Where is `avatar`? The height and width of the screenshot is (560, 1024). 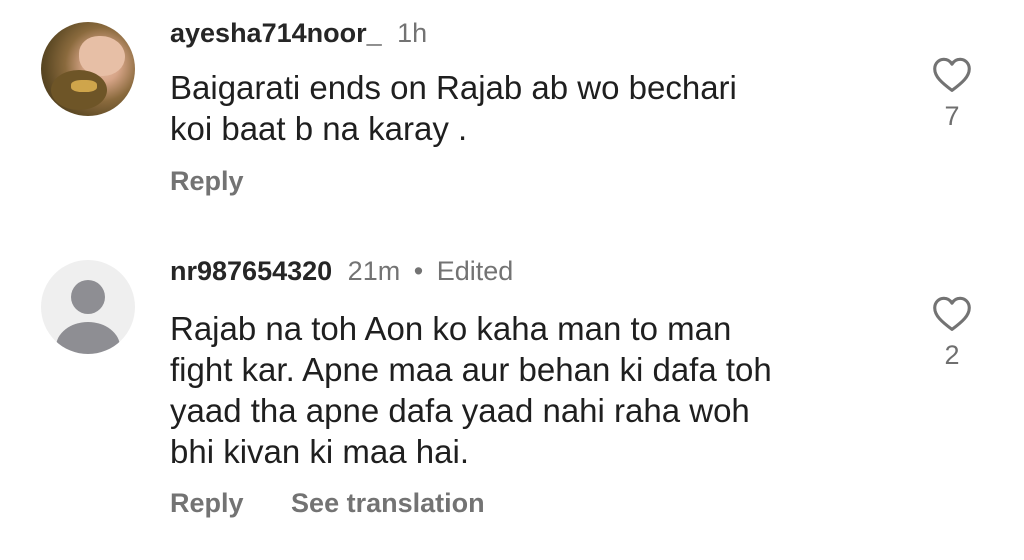
avatar is located at coordinates (88, 307).